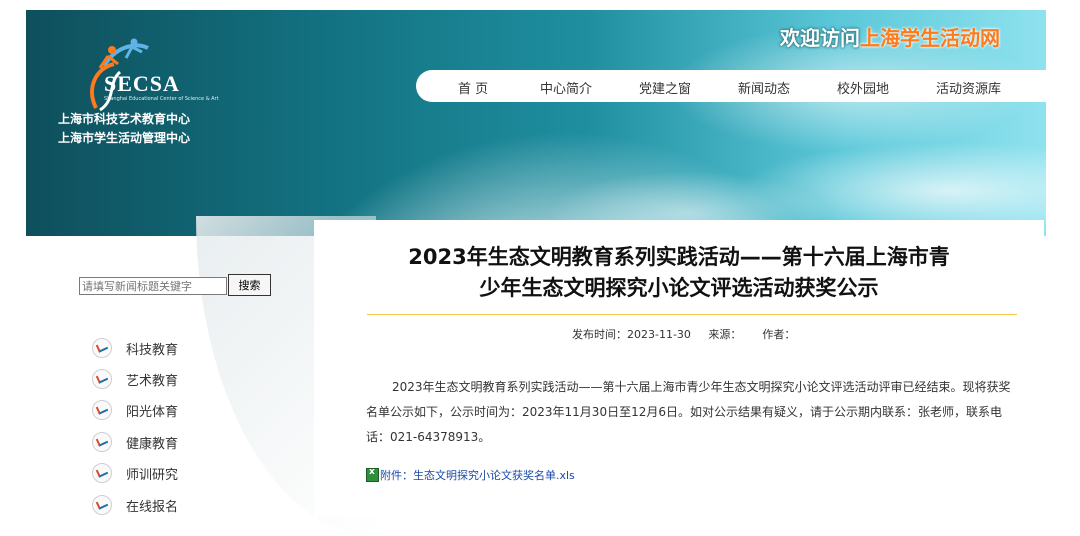  I want to click on sidebar-item-science: 科技教育, so click(135, 348).